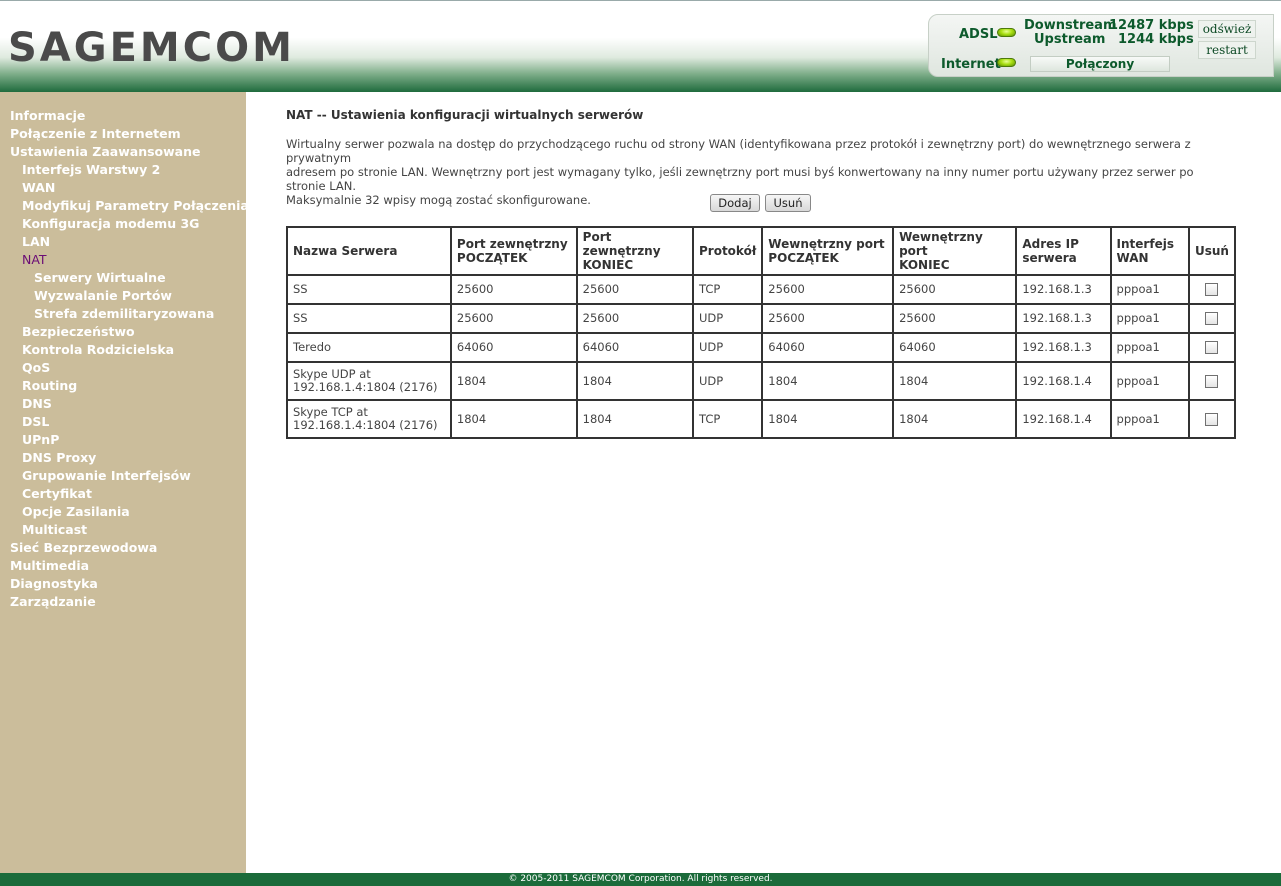  Describe the element at coordinates (1156, 39) in the screenshot. I see `upstream-rate: 1244 kbps` at that location.